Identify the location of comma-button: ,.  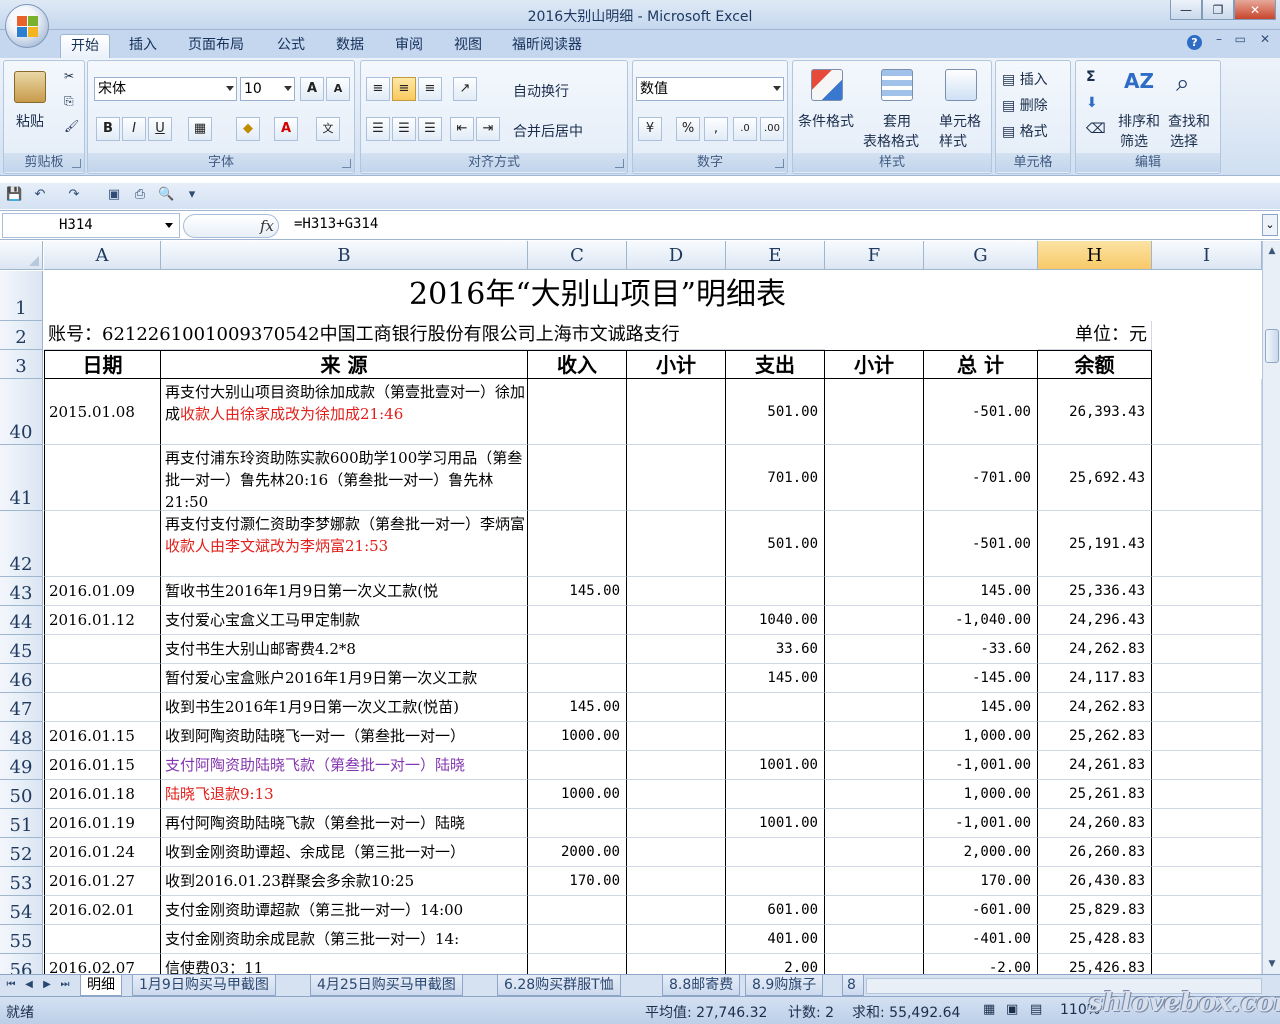
(716, 129).